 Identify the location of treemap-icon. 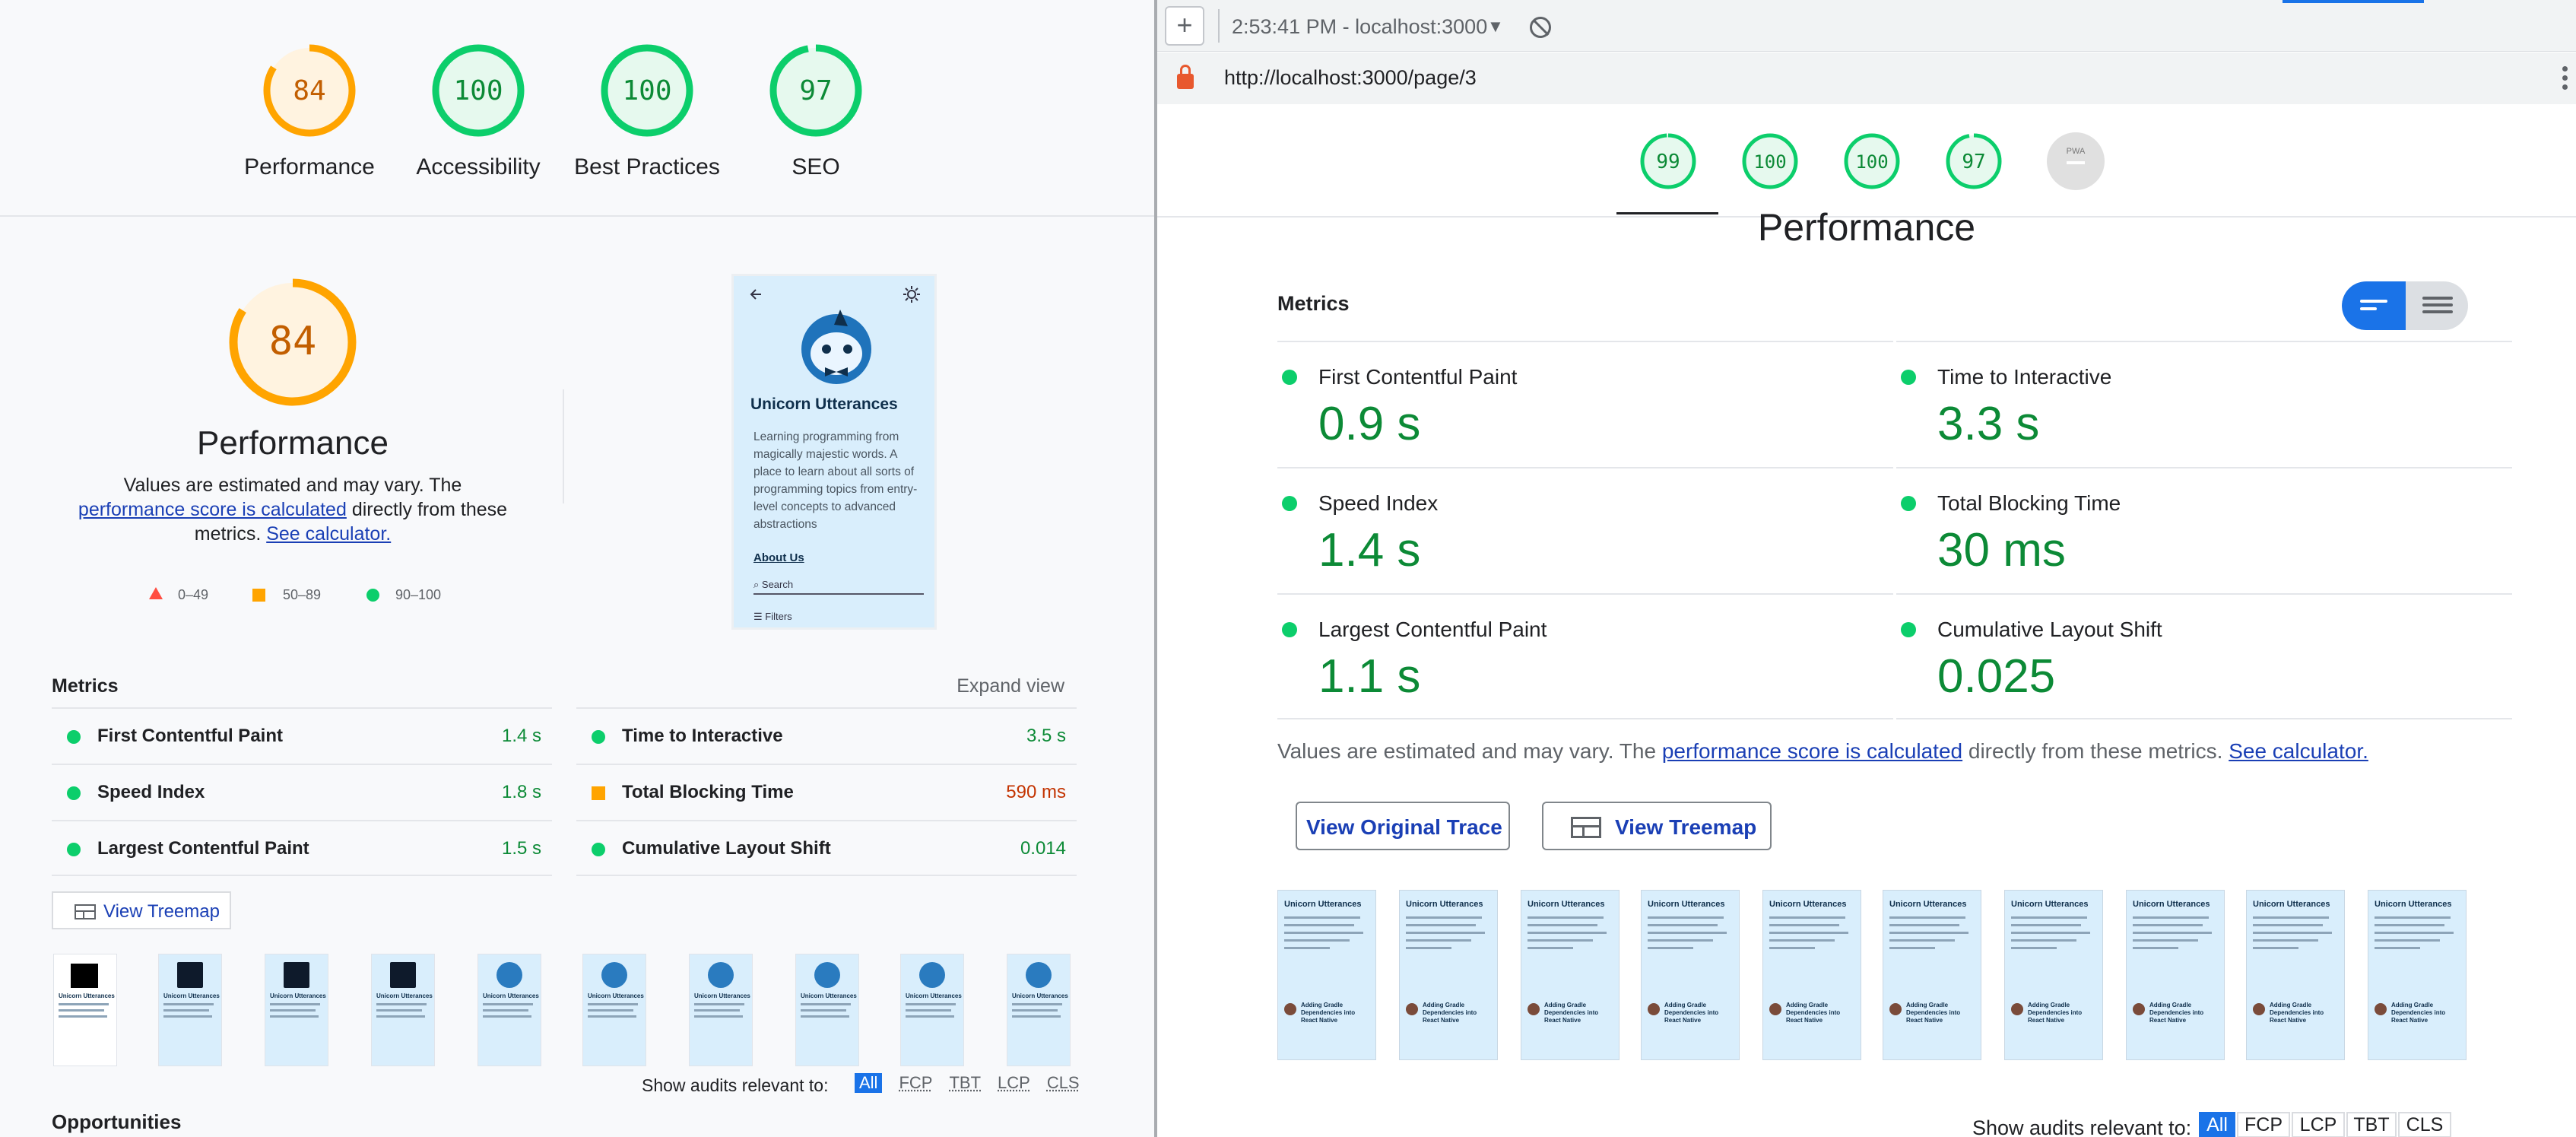
(86, 911).